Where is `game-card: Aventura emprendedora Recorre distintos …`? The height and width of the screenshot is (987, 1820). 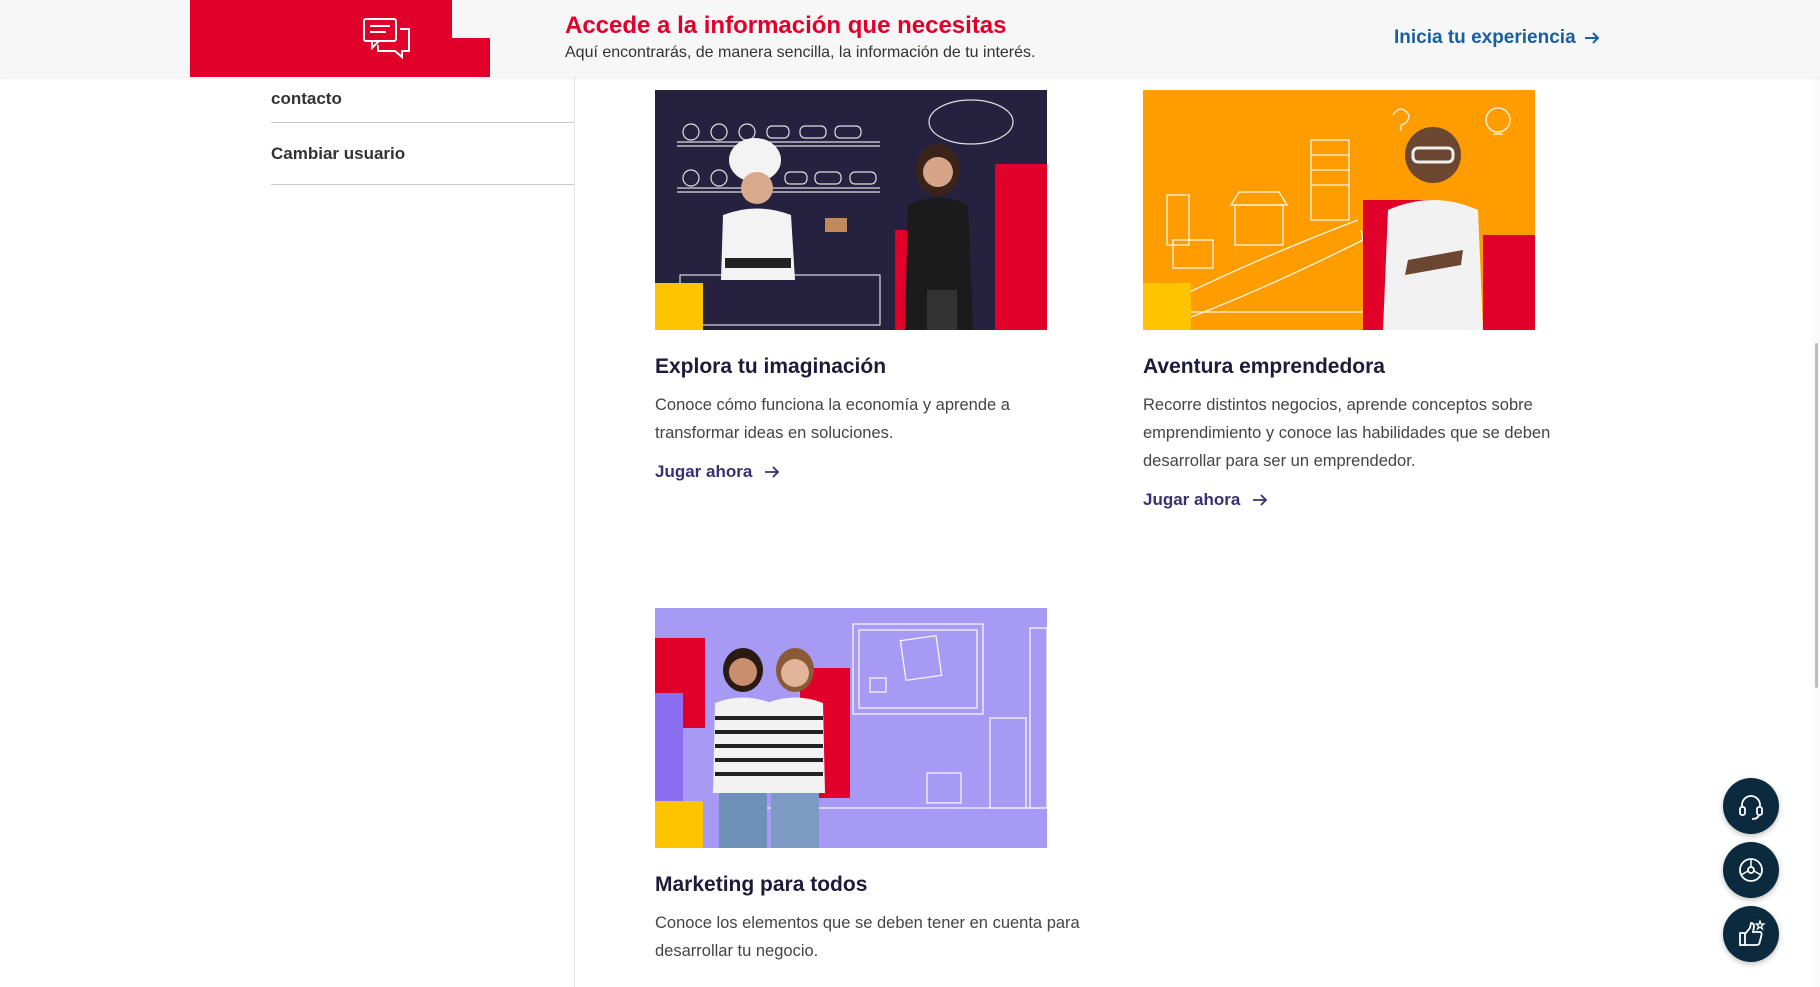 game-card: Aventura emprendedora Recorre distintos … is located at coordinates (1353, 300).